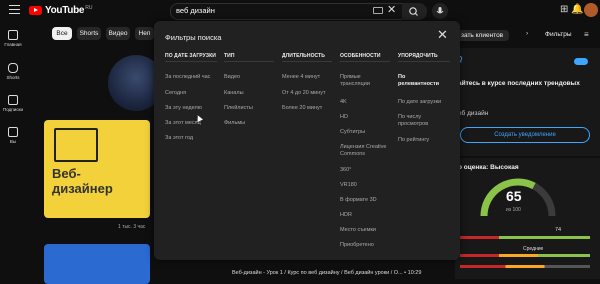  I want to click on youtube-play-icon, so click(35, 10).